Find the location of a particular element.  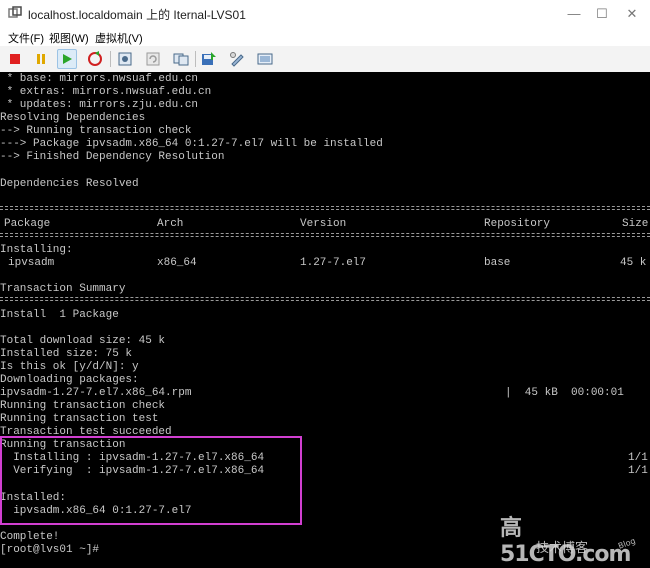

table-header-version: Version is located at coordinates (323, 224).